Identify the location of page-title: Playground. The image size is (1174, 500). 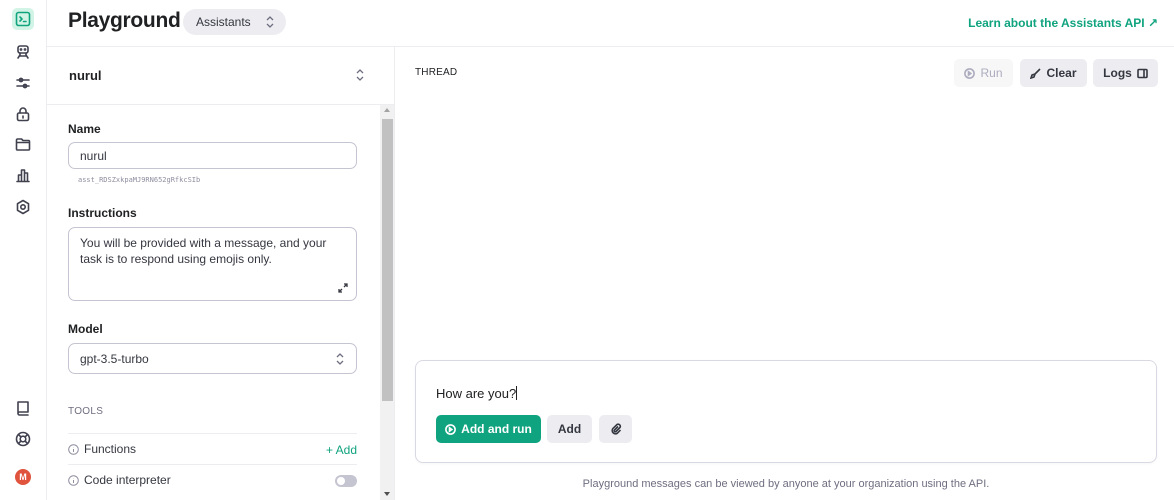
(124, 20).